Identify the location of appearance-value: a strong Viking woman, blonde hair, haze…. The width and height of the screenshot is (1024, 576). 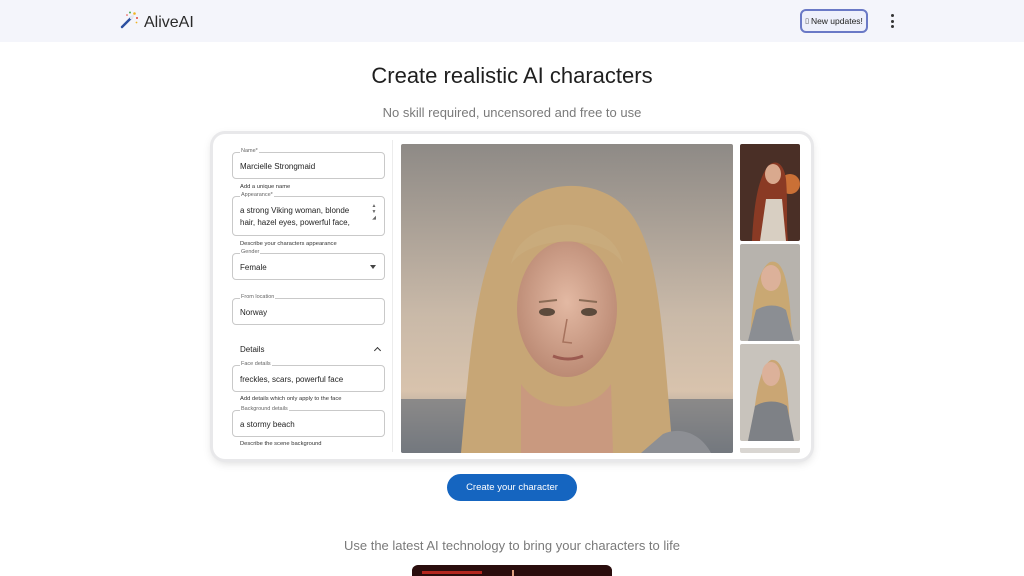
(295, 216).